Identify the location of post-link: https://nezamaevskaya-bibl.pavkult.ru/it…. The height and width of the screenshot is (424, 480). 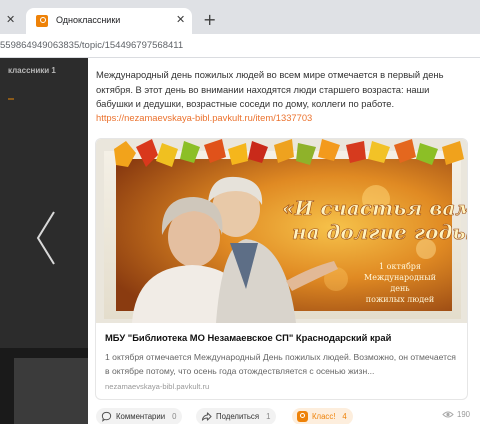
(204, 117).